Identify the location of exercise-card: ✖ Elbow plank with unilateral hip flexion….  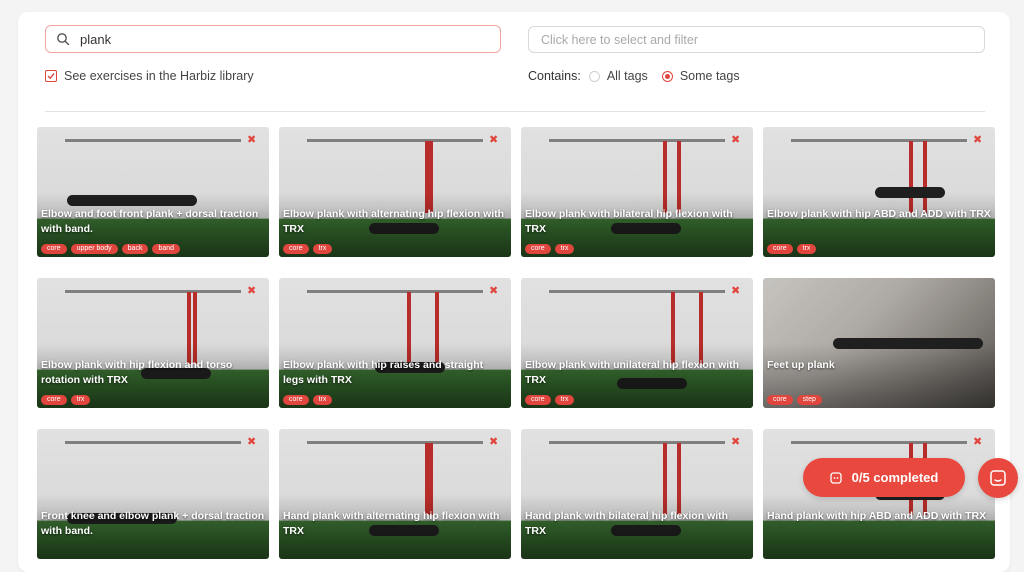
(637, 343).